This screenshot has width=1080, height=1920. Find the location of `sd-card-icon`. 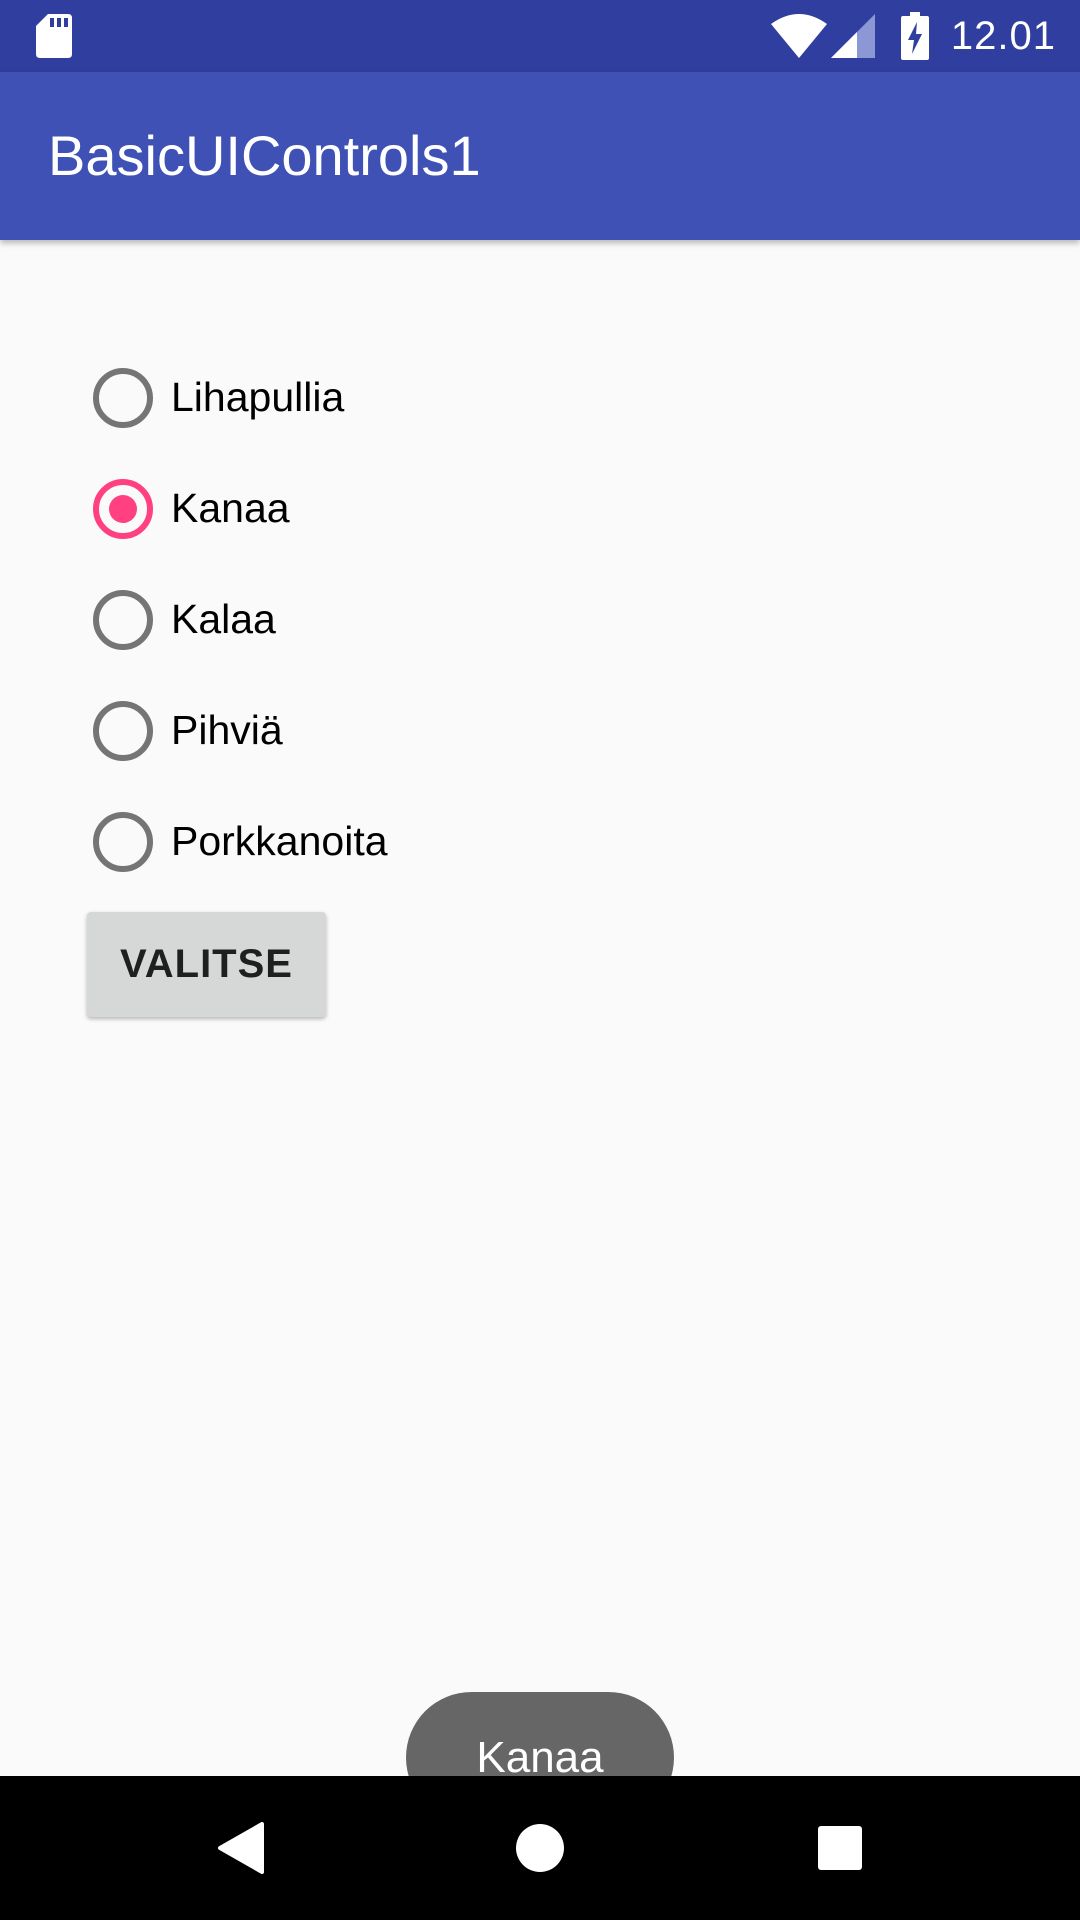

sd-card-icon is located at coordinates (54, 36).